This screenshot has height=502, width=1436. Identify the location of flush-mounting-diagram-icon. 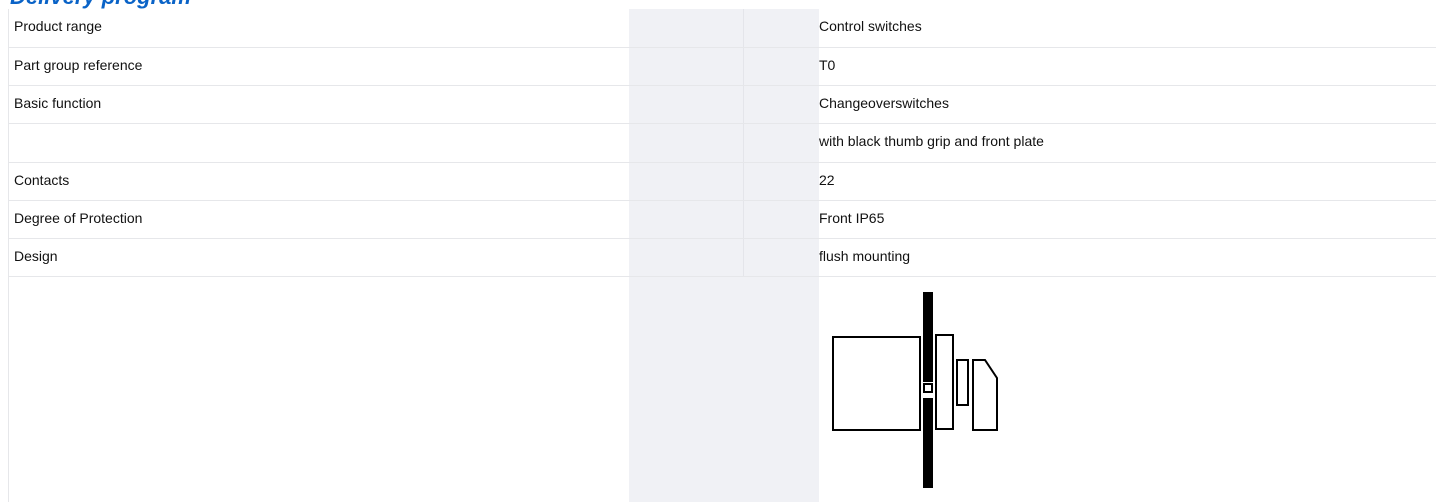
(915, 390).